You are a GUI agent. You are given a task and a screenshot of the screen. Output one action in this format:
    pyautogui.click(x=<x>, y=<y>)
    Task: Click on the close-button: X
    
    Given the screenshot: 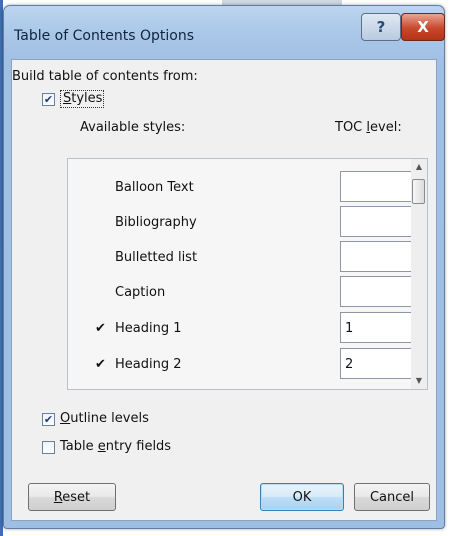 What is the action you would take?
    pyautogui.click(x=423, y=27)
    